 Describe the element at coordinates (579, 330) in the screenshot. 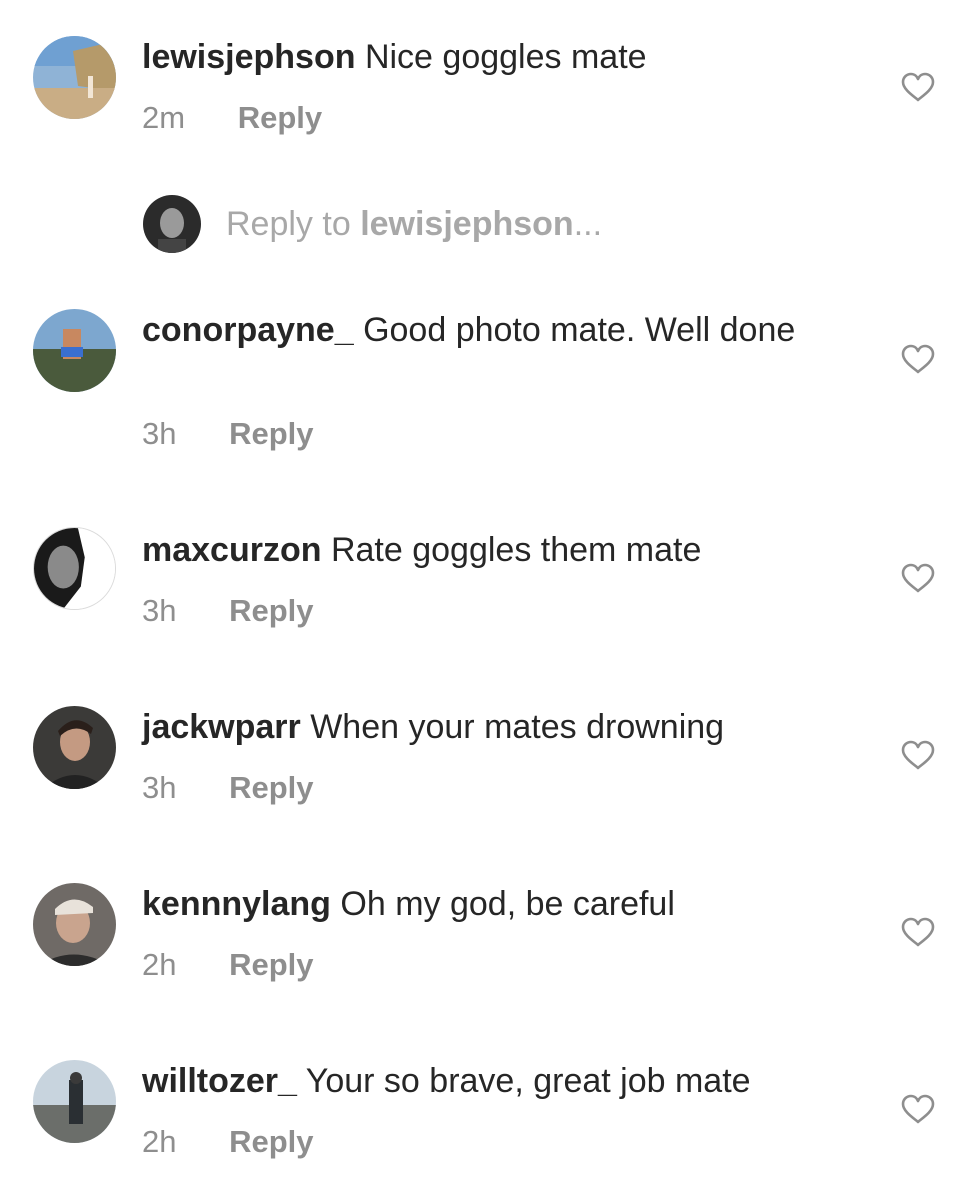

I see `comment-body: Good photo mate. Well done` at that location.